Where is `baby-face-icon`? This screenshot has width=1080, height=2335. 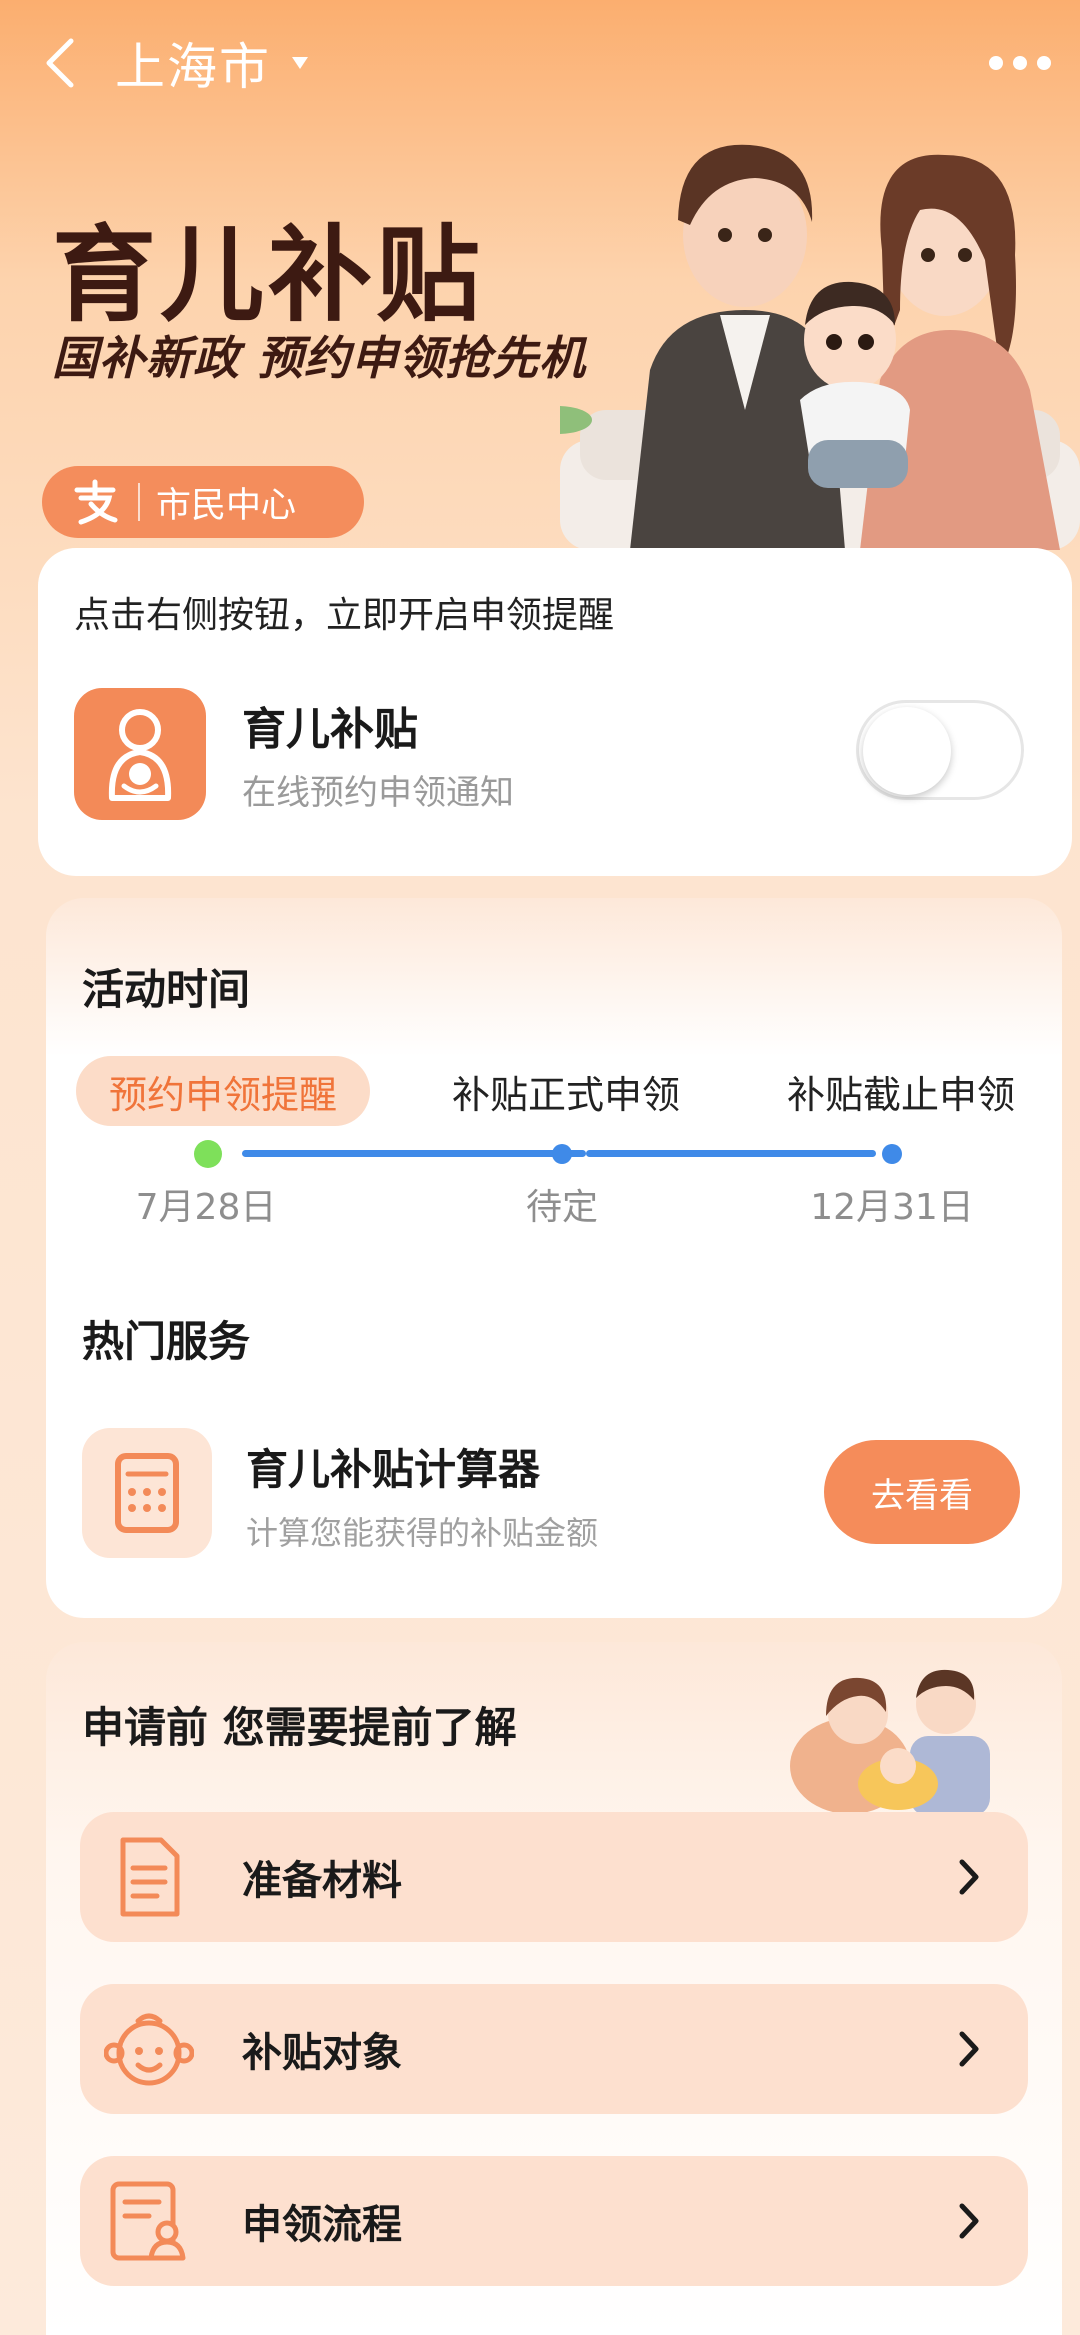 baby-face-icon is located at coordinates (149, 2049).